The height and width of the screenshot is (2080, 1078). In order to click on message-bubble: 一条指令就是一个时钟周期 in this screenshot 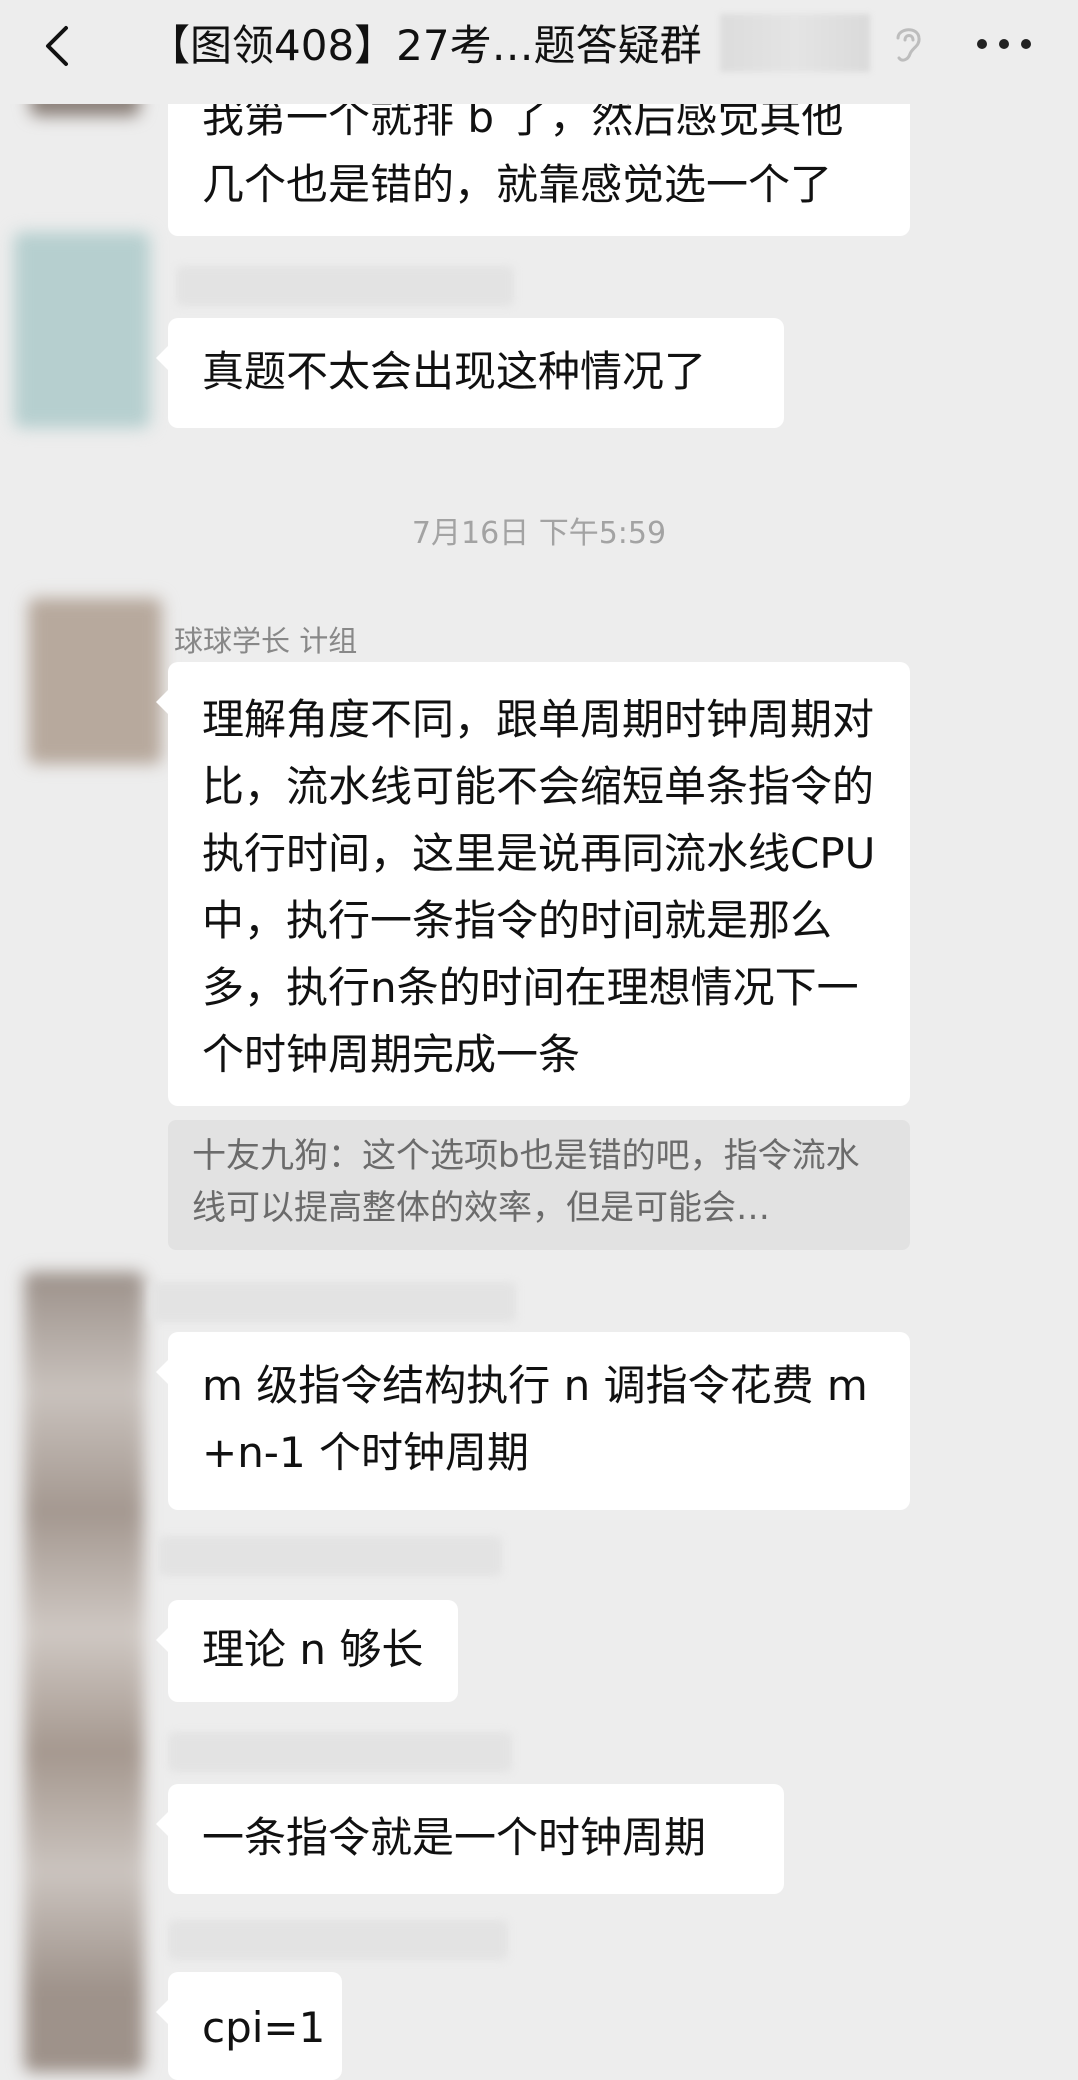, I will do `click(470, 1839)`.